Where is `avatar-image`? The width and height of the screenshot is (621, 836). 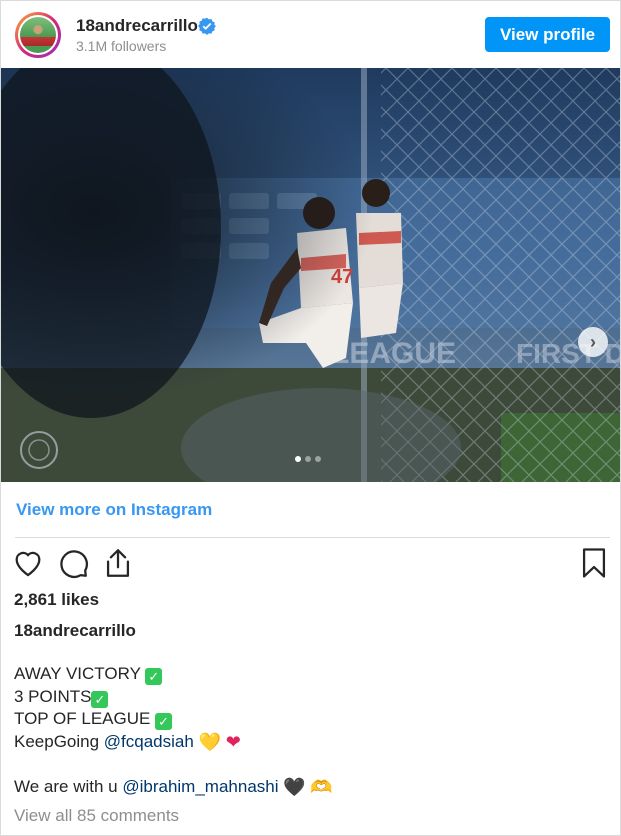
avatar-image is located at coordinates (38, 35).